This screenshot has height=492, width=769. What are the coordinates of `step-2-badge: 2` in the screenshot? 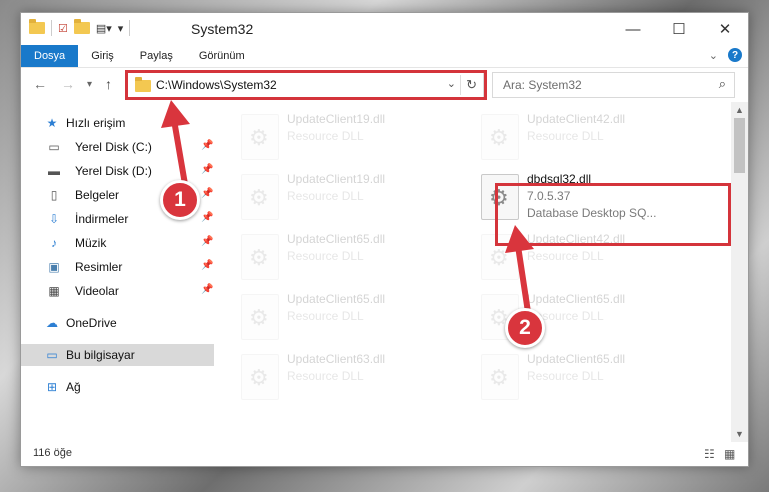 It's located at (525, 328).